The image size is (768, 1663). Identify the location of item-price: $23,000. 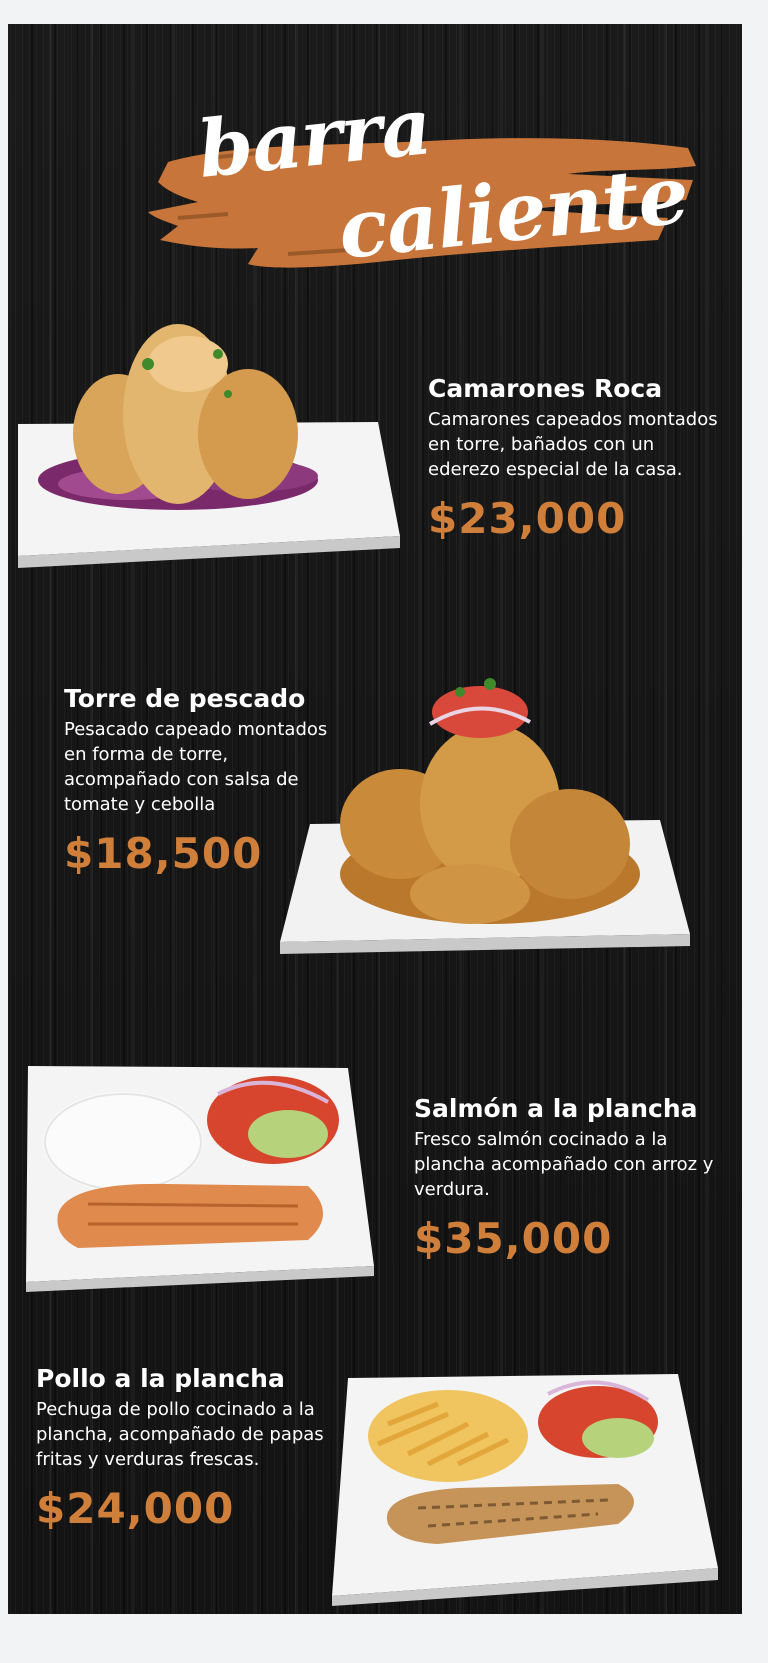
(527, 518).